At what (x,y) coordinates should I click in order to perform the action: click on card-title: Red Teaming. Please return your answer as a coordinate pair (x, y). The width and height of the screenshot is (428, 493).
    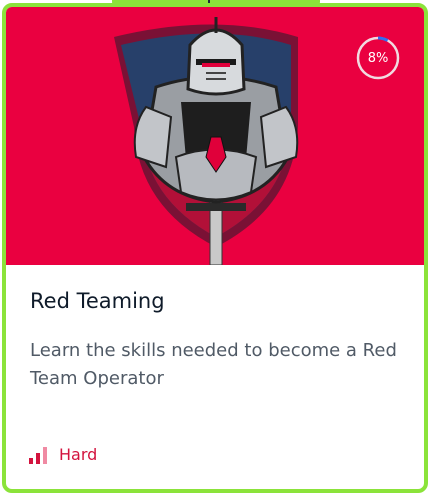
    Looking at the image, I should click on (97, 301).